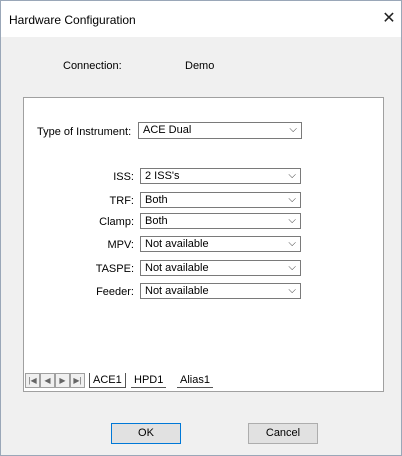  What do you see at coordinates (200, 66) in the screenshot?
I see `connection-value: Demo` at bounding box center [200, 66].